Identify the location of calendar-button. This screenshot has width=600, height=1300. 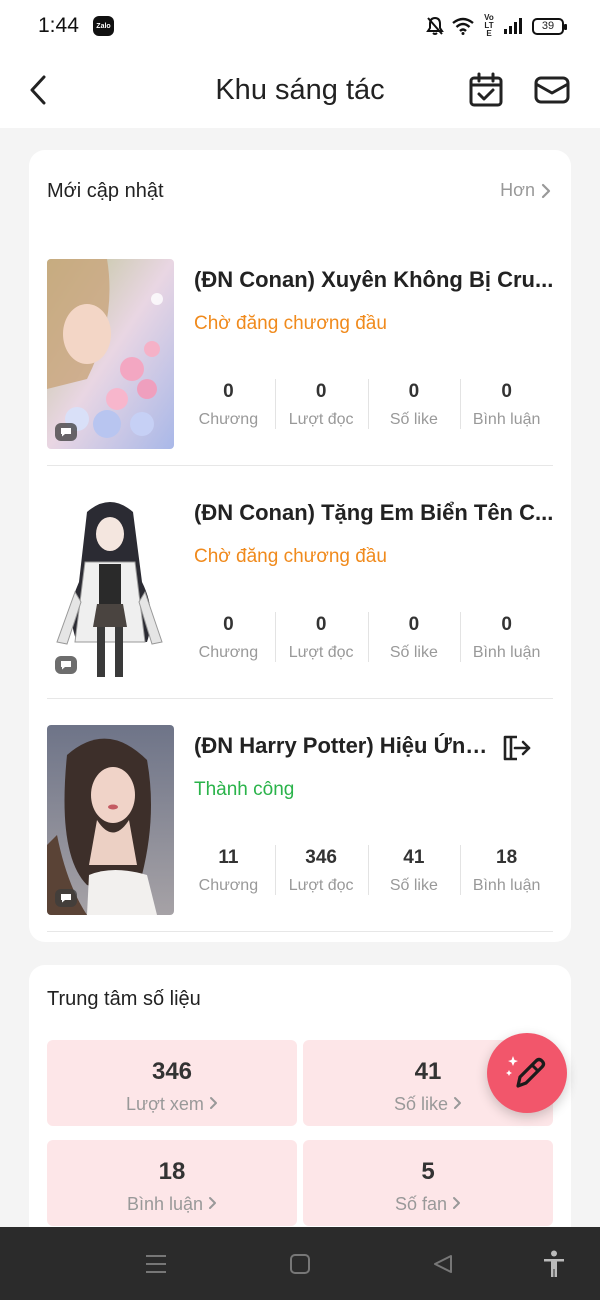
(487, 91).